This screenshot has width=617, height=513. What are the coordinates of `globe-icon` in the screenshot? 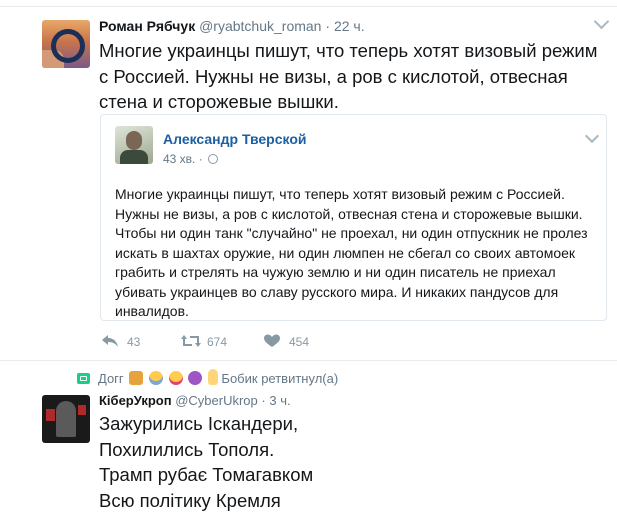 It's located at (213, 159).